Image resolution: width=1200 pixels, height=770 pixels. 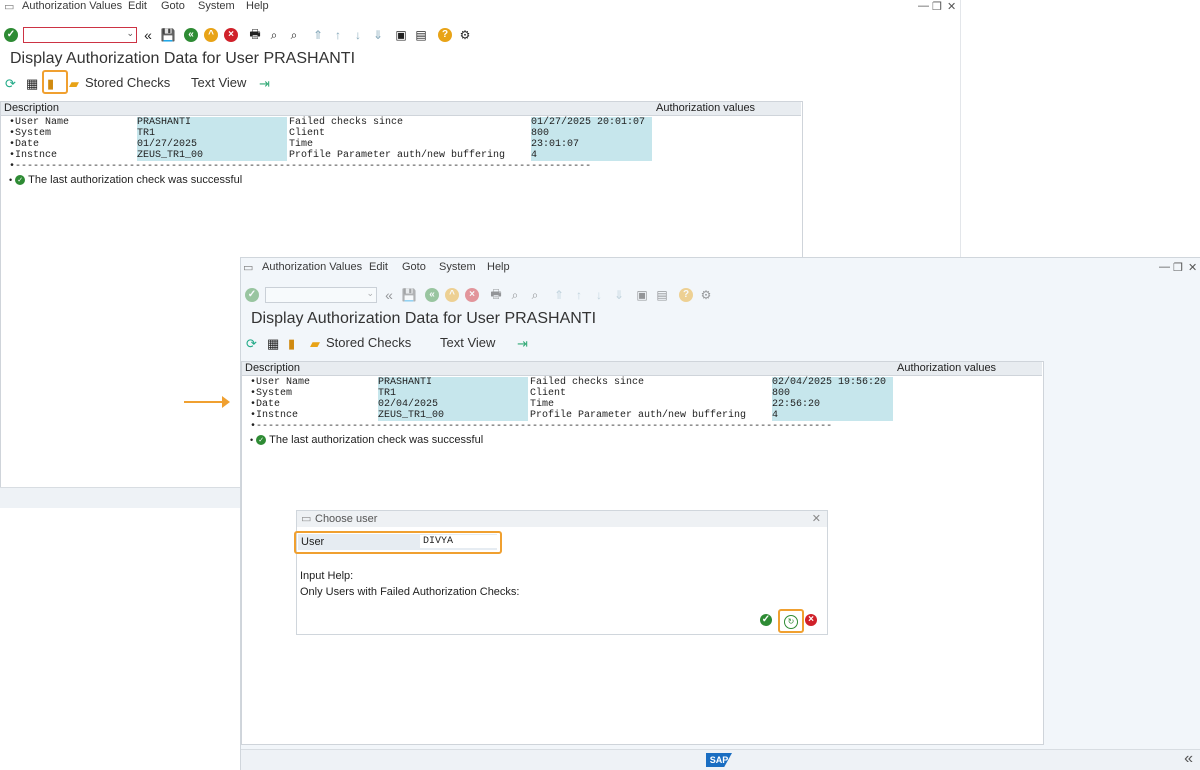 What do you see at coordinates (832, 382) in the screenshot?
I see `row-value: 02/04/2025 19:56:20` at bounding box center [832, 382].